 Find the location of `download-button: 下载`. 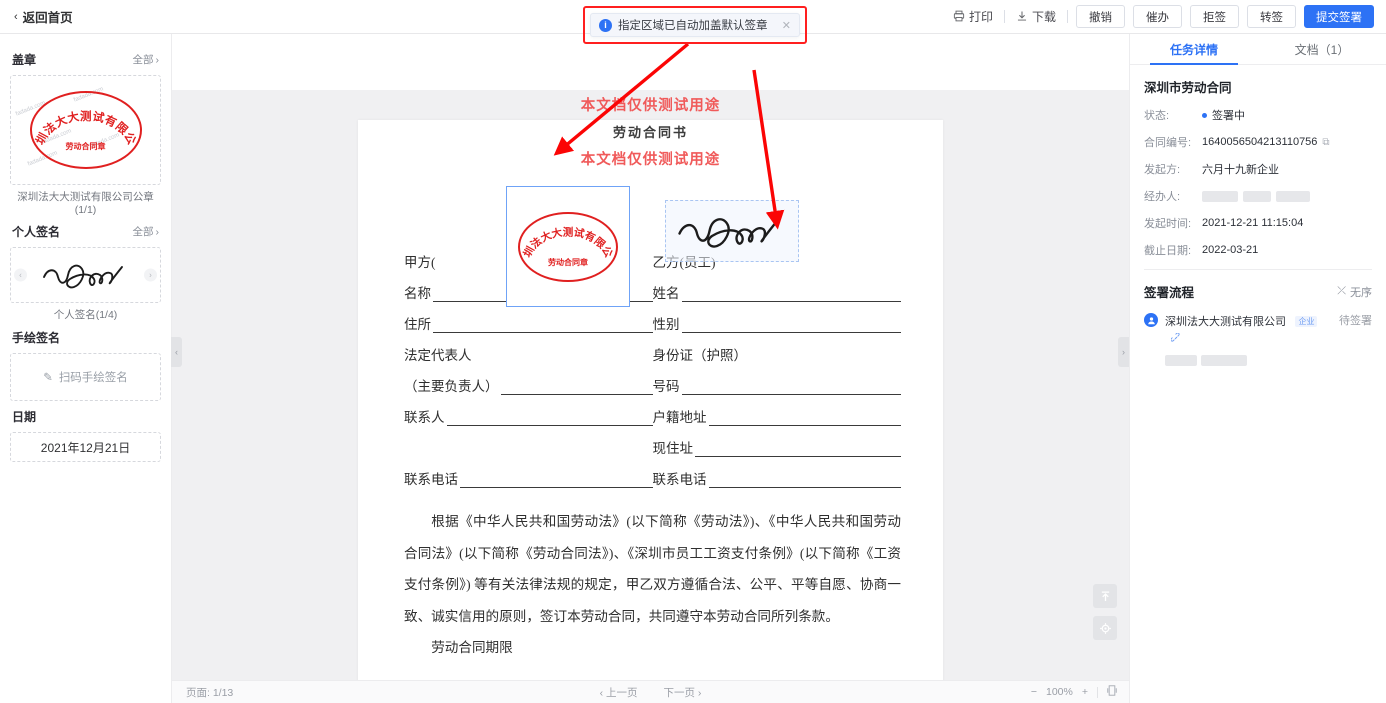

download-button: 下载 is located at coordinates (1036, 16).